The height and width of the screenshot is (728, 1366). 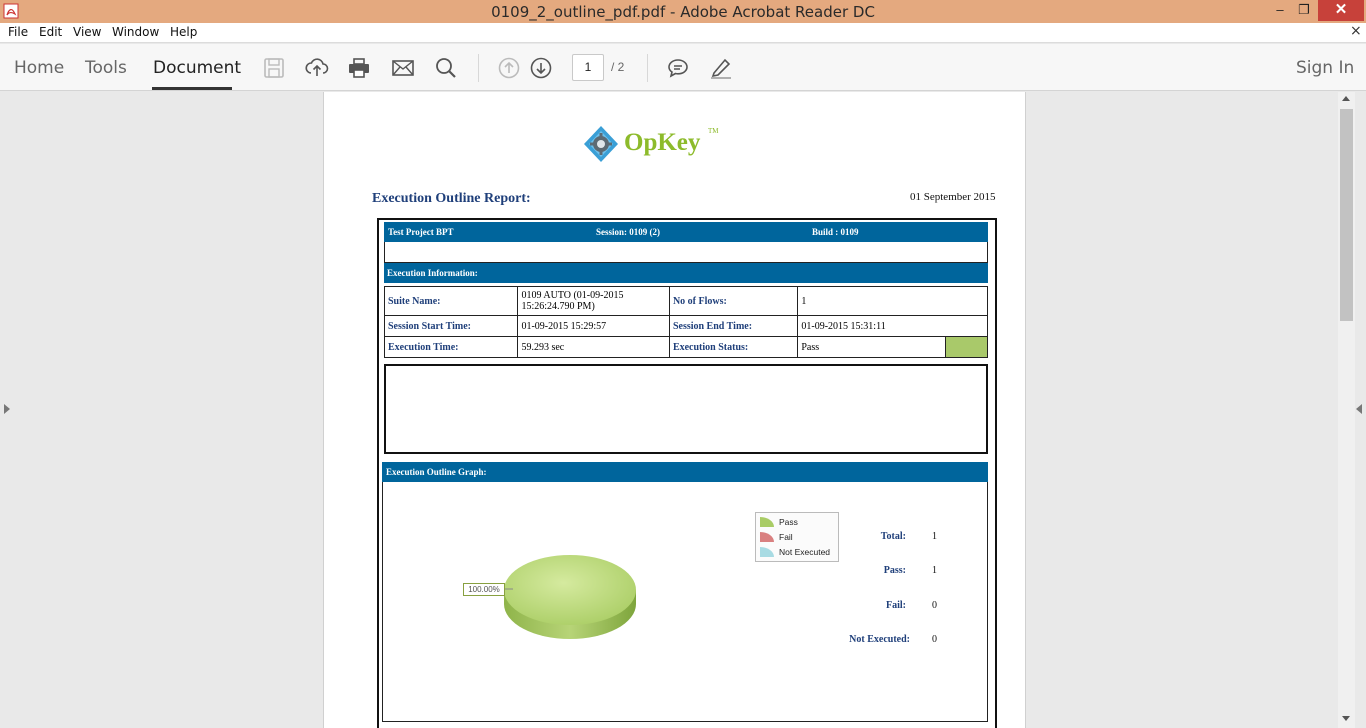 What do you see at coordinates (1325, 68) in the screenshot?
I see `sign-in-link: Sign In` at bounding box center [1325, 68].